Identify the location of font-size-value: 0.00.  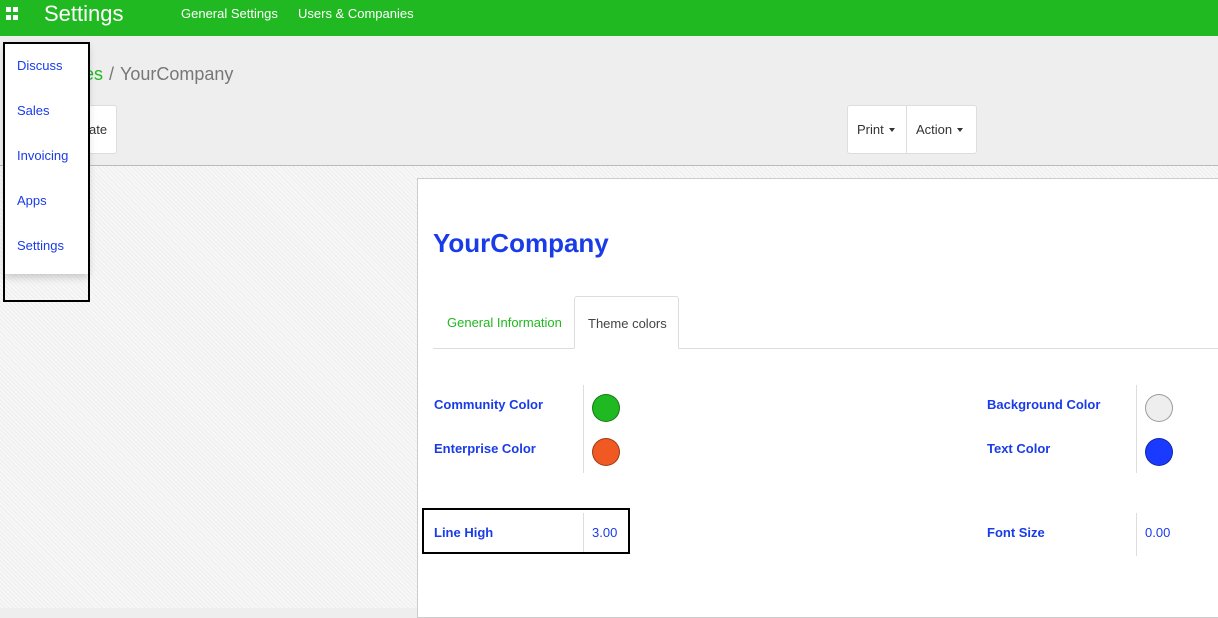
(1157, 533).